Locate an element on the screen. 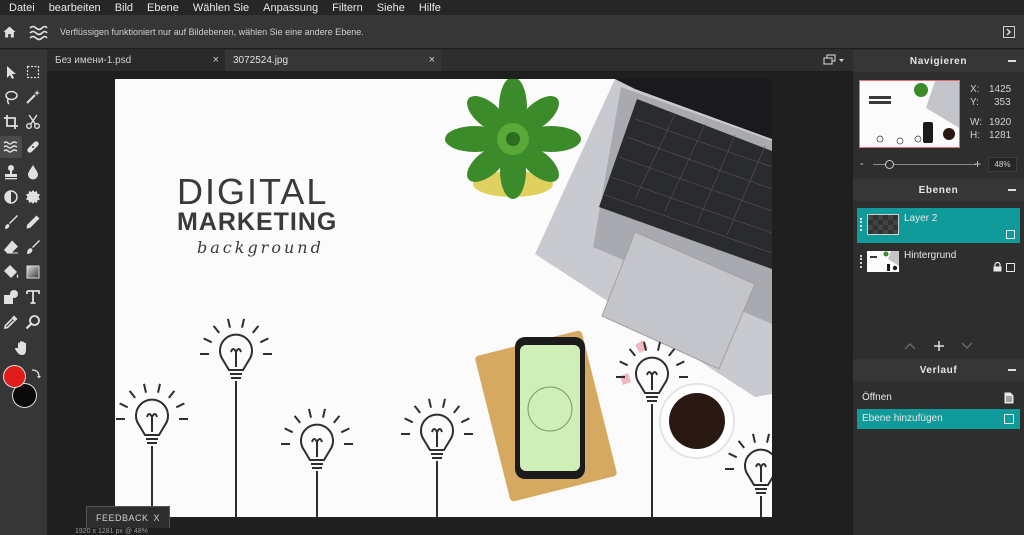  move-tool is located at coordinates (11, 72).